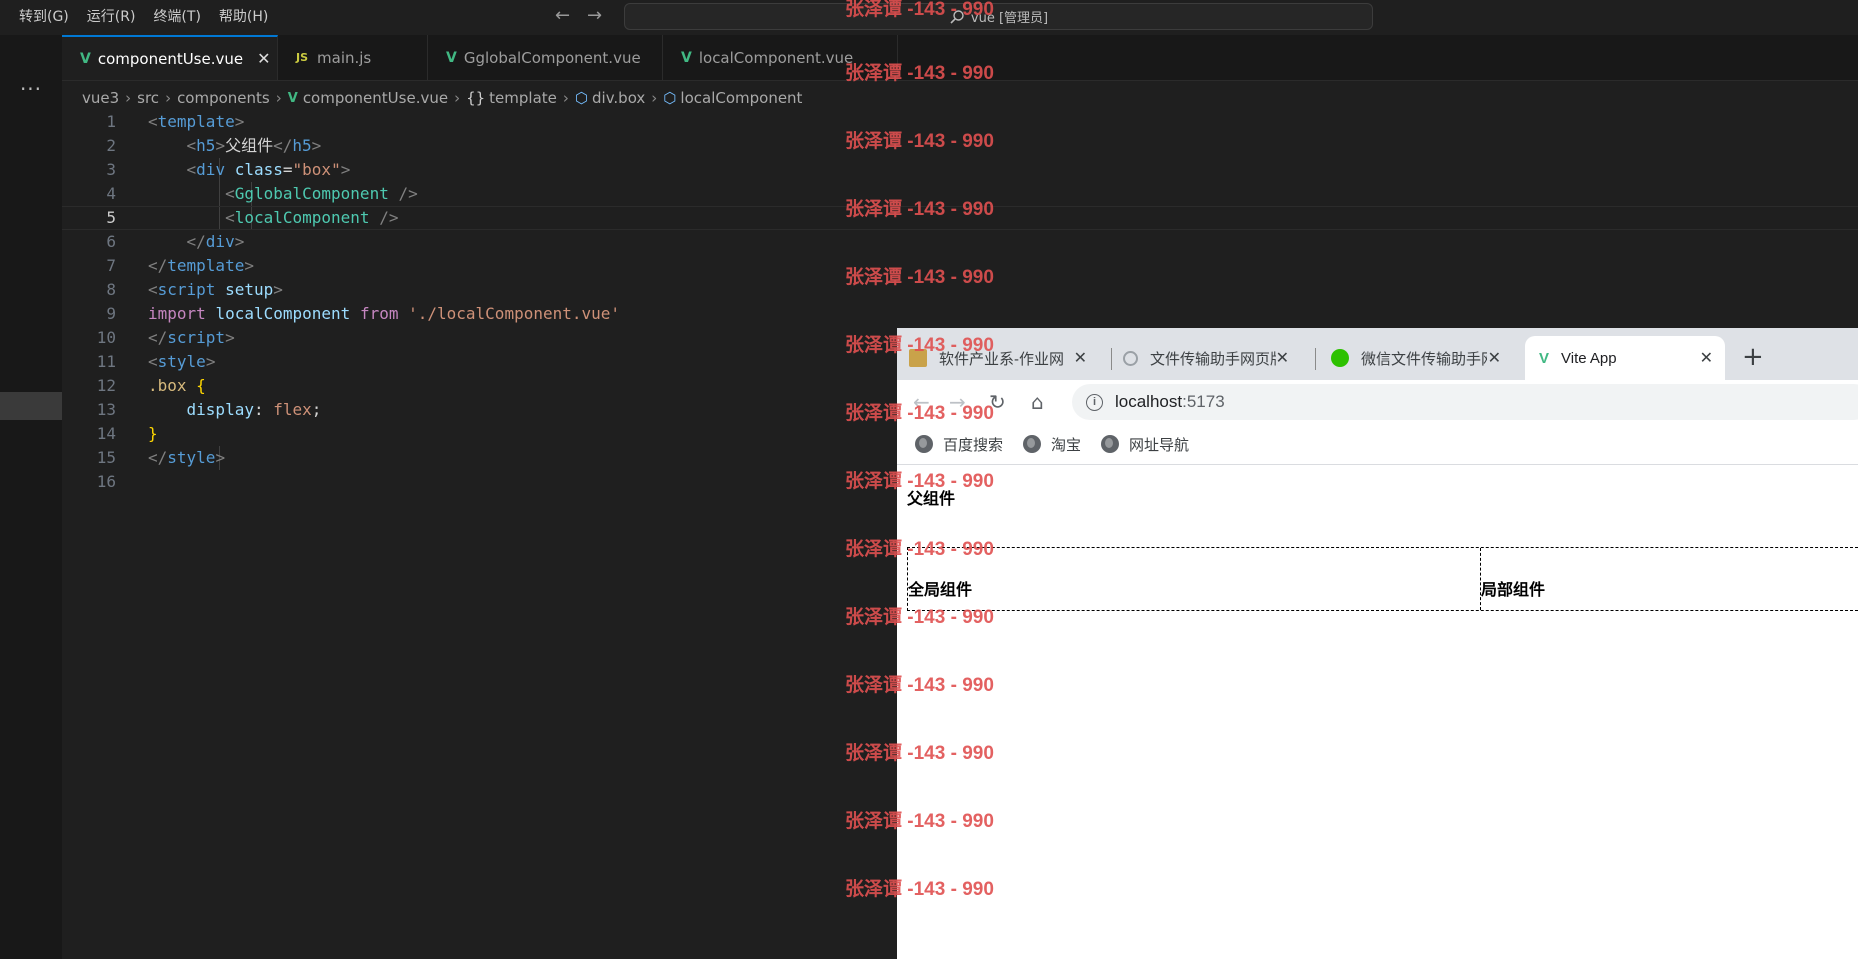 The image size is (1858, 959). Describe the element at coordinates (191, 337) in the screenshot. I see `code-text: </script>` at that location.